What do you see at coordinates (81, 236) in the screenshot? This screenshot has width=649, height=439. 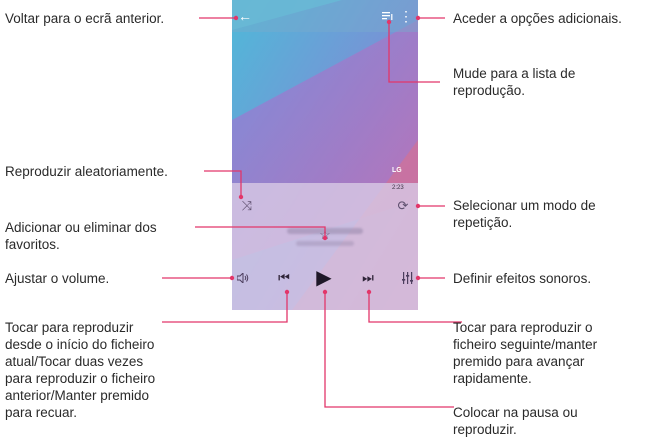 I see `label-favorite: Adicionar ou eliminar dos favoritos.` at bounding box center [81, 236].